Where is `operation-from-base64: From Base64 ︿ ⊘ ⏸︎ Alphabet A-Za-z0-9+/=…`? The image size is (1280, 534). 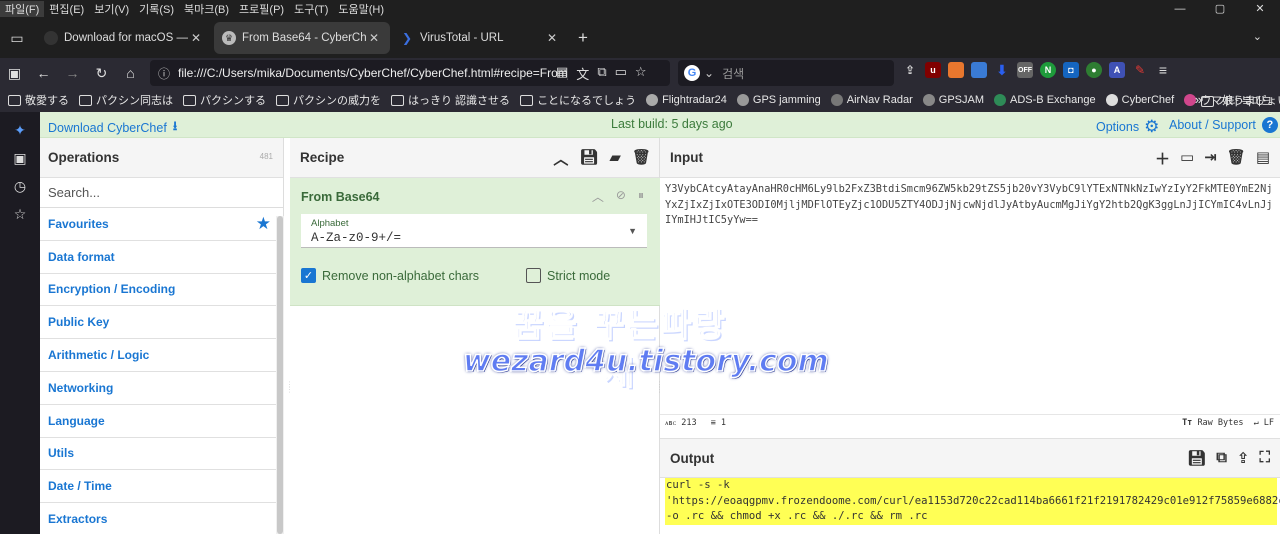
operation-from-base64: From Base64 ︿ ⊘ ⏸︎ Alphabet A-Za-z0-9+/=… is located at coordinates (475, 242).